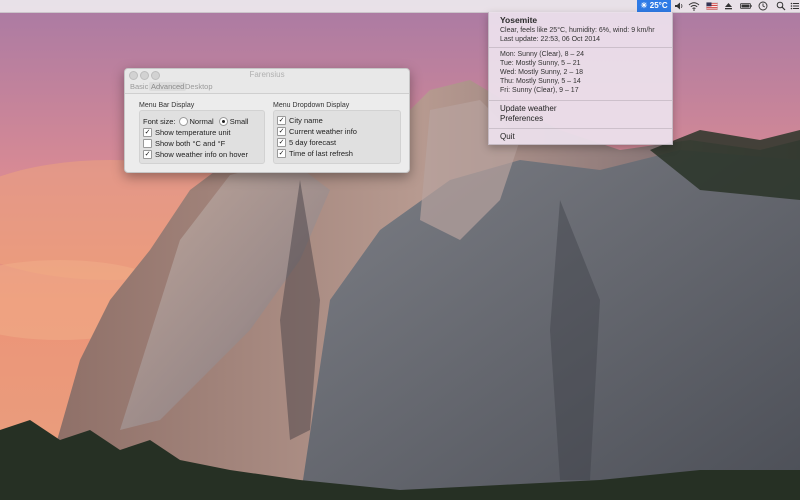 The image size is (800, 500). Describe the element at coordinates (168, 86) in the screenshot. I see `tab-advanced: Advanced` at that location.